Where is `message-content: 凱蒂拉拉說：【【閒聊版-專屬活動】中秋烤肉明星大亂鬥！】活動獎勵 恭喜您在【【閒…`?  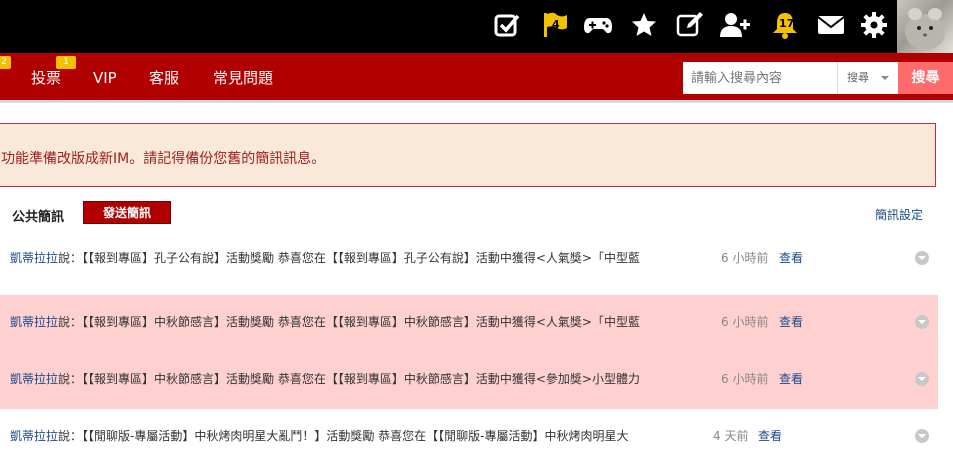
message-content: 凱蒂拉拉說：【【閒聊版-專屬活動】中秋烤肉明星大亂鬥！】活動獎勵 恭喜您在【【閒… is located at coordinates (360, 436).